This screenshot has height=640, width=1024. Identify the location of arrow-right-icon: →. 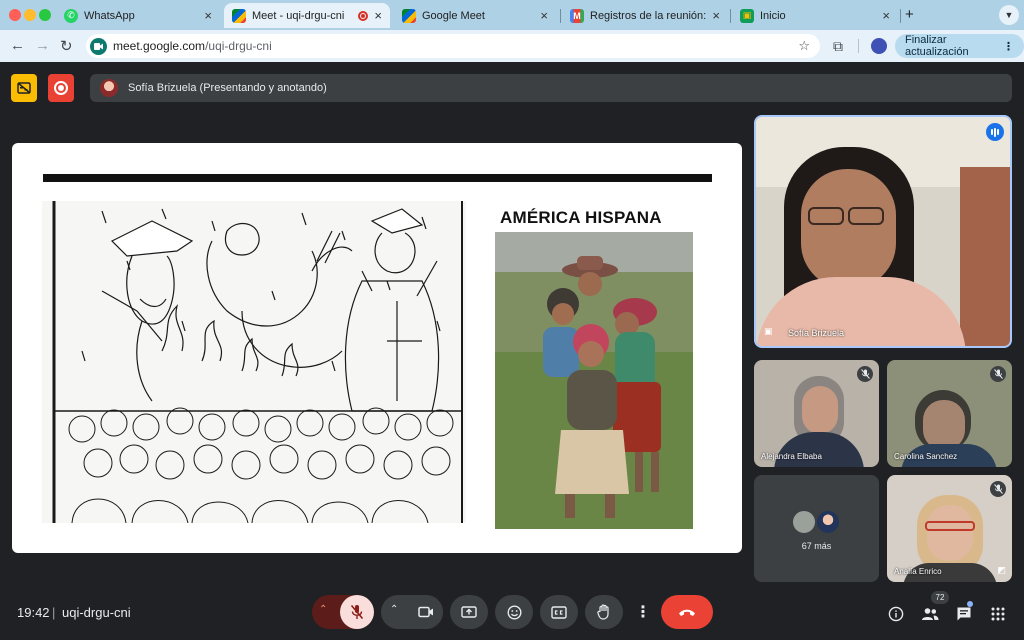
(42, 45).